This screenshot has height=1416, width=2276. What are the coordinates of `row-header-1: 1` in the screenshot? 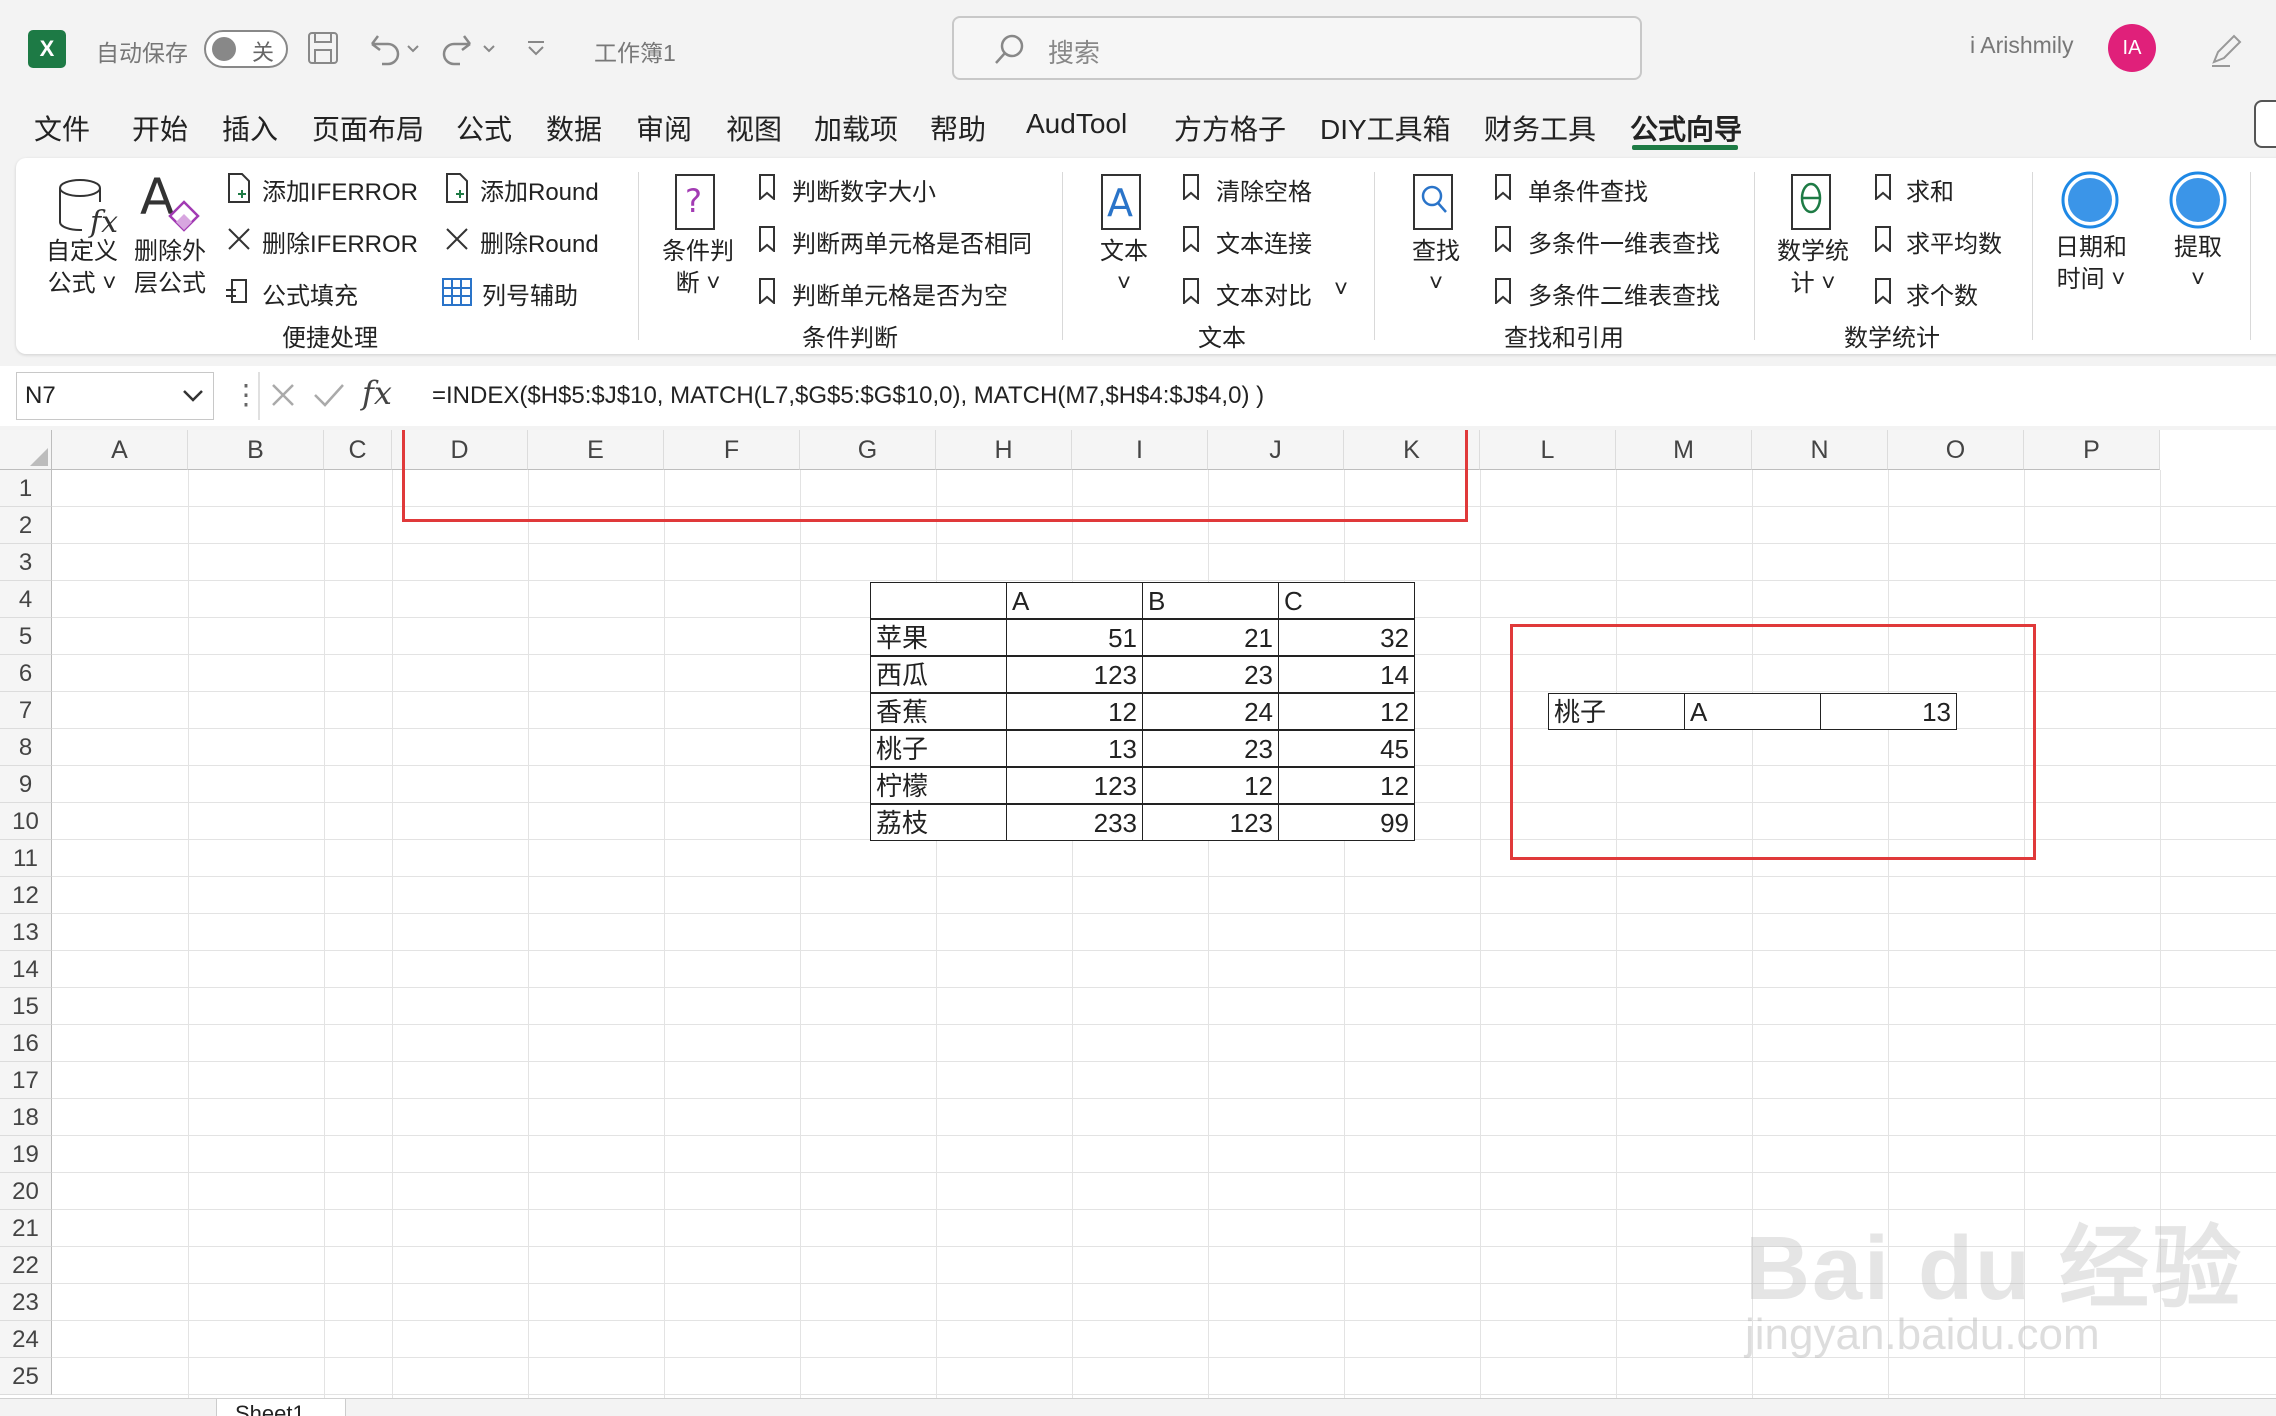 It's located at (26, 488).